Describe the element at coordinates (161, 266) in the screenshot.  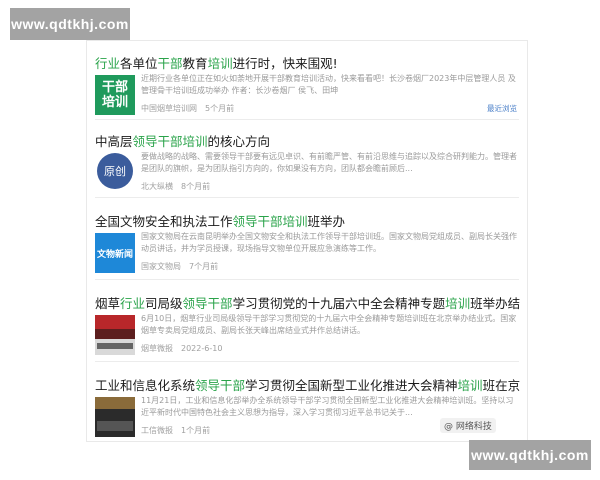
I see `article-source: 国家文物局` at that location.